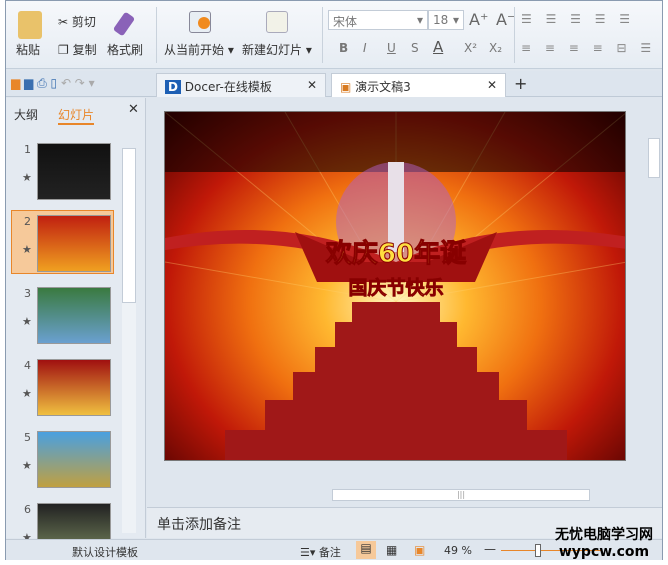 This screenshot has width=668, height=565. What do you see at coordinates (77, 21) in the screenshot?
I see `cut-button: ✂ 剪切` at bounding box center [77, 21].